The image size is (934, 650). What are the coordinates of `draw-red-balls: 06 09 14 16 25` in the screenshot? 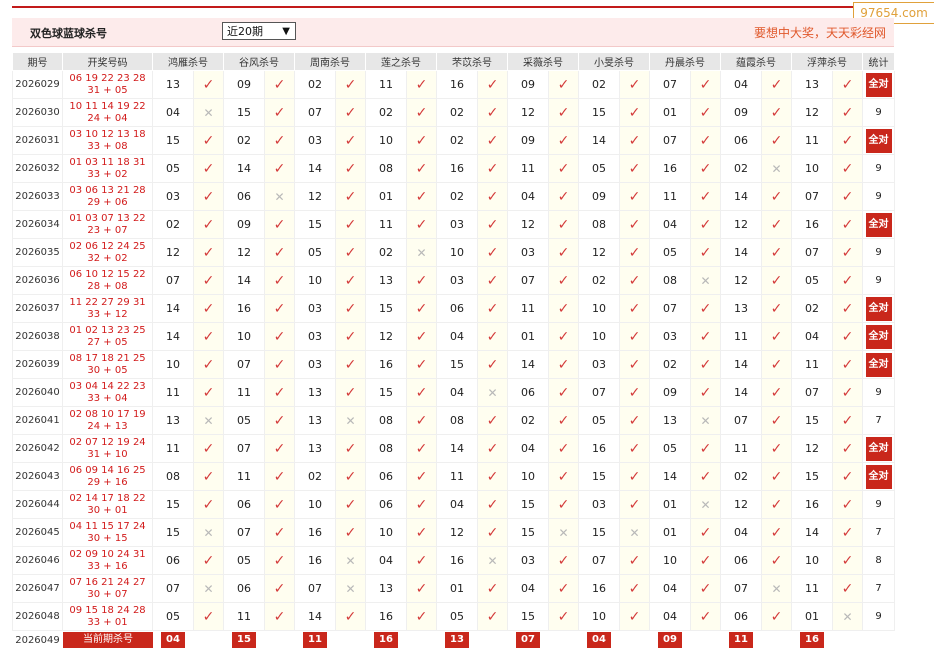 It's located at (107, 470).